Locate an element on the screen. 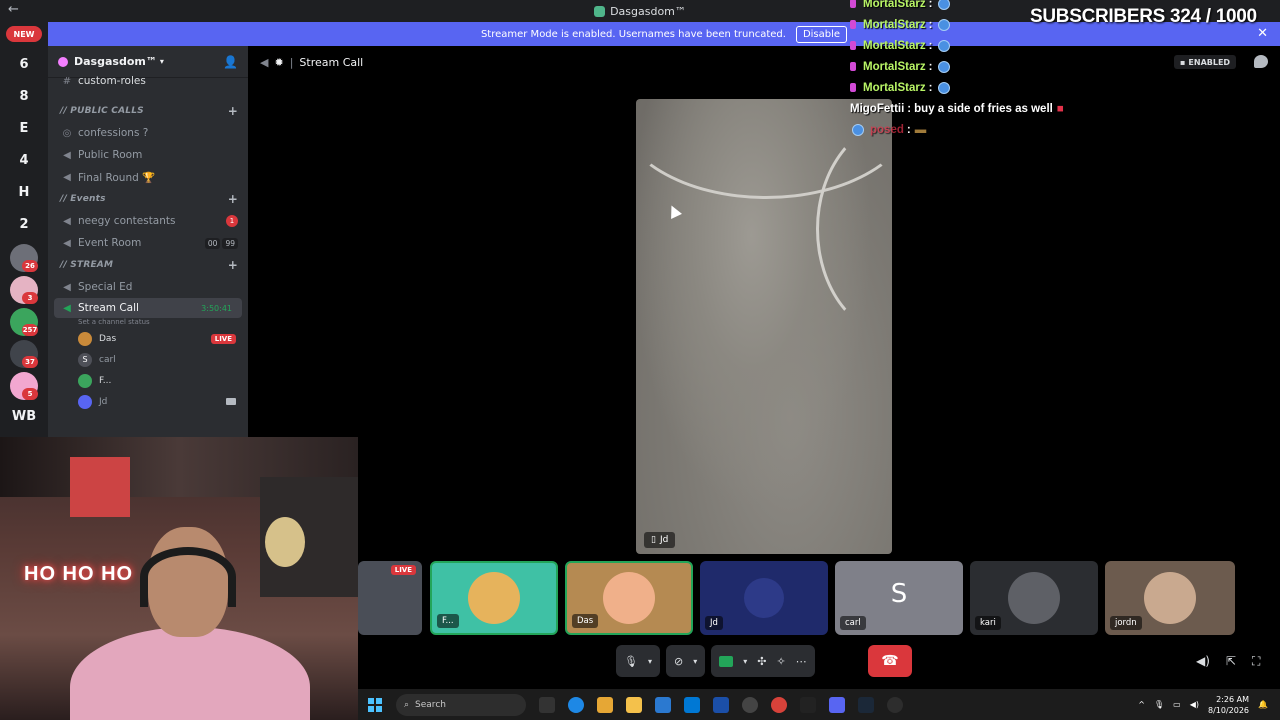 The width and height of the screenshot is (1280, 720). clock: 2:26 AM 8/10/2026 is located at coordinates (1228, 705).